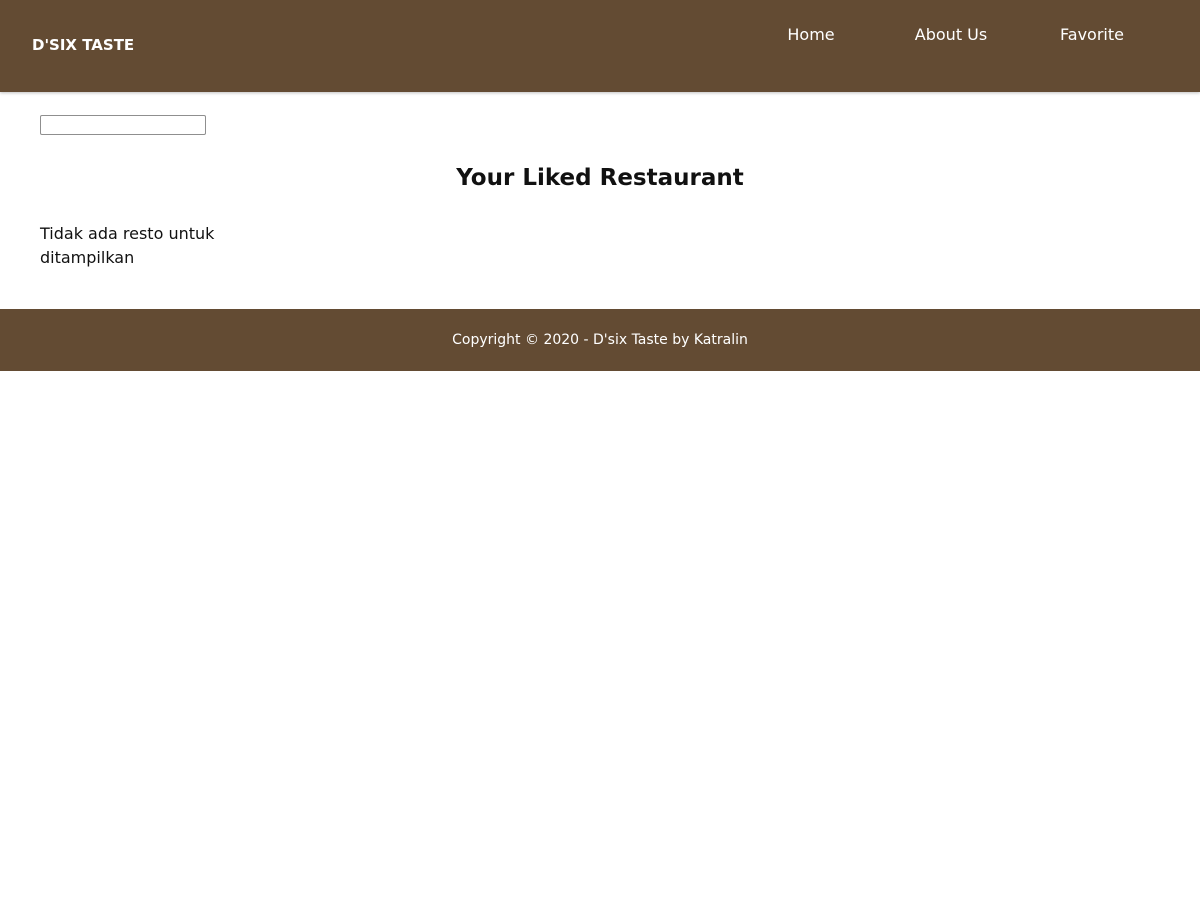 This screenshot has height=900, width=1200. I want to click on empty-state-message: Tidak ada resto untuk ditampilkan, so click(127, 245).